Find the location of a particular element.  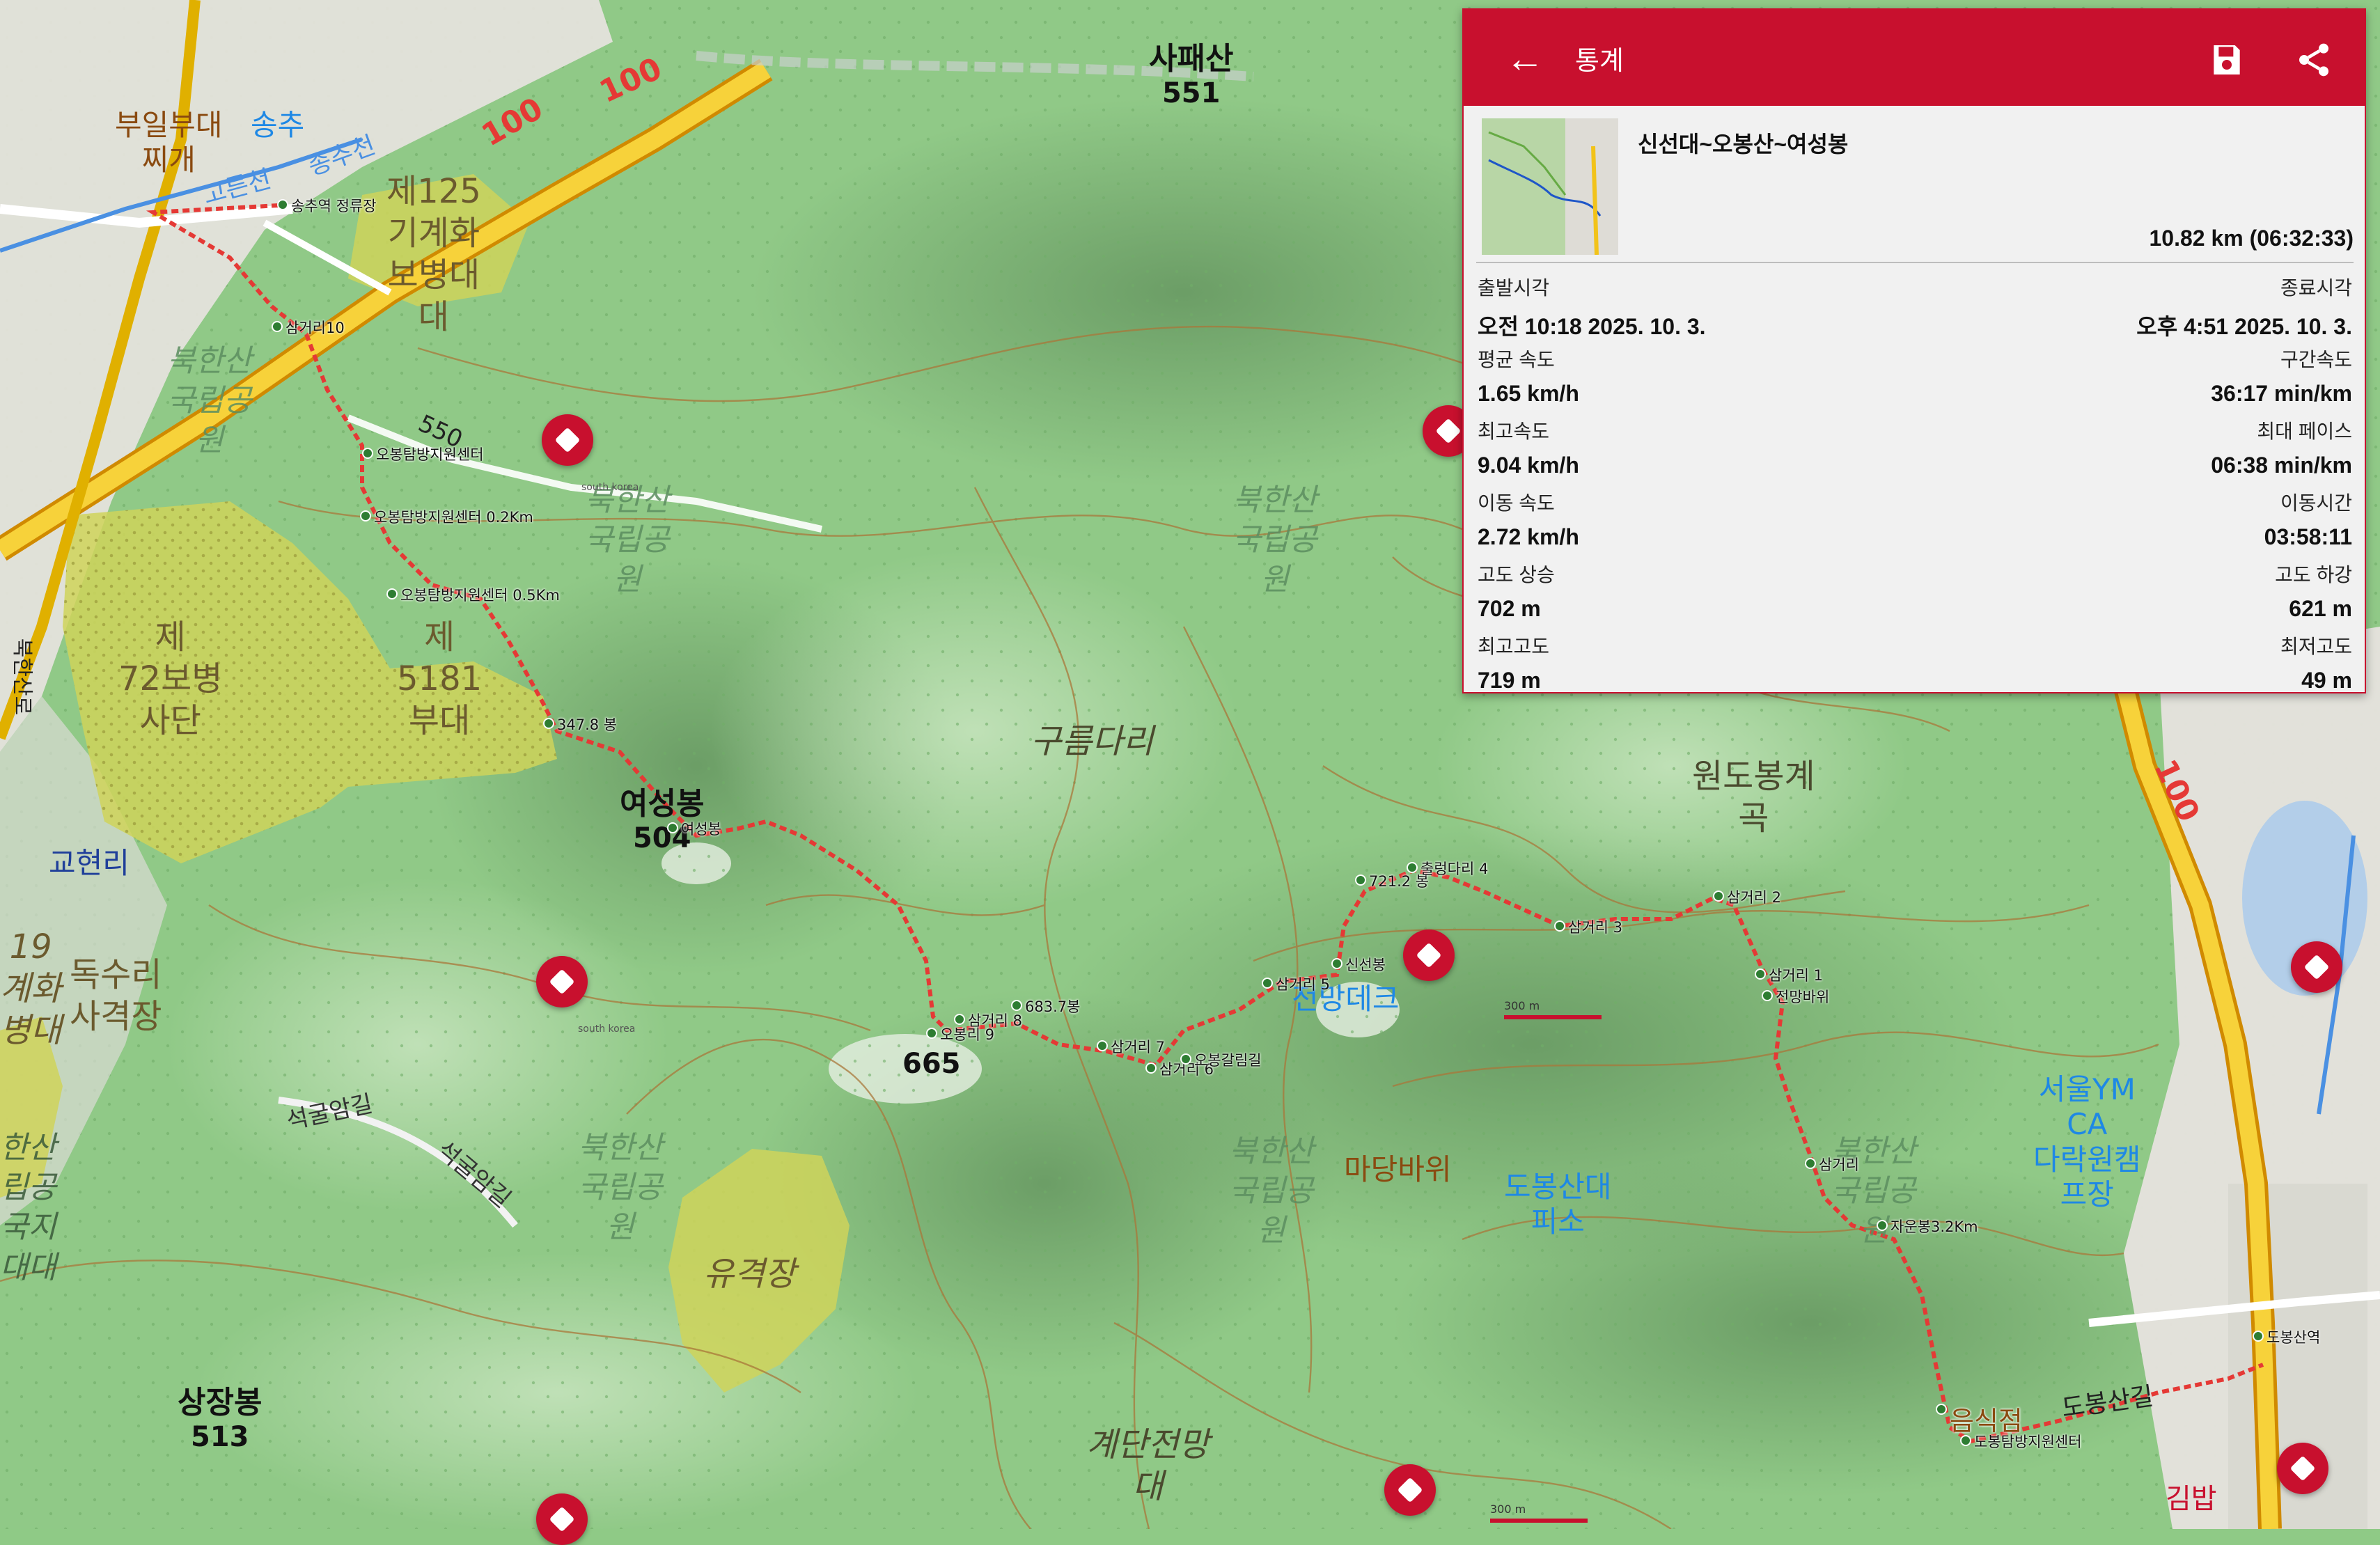

label-ymca-camp: 서울YM CA 다락원캠 프장 is located at coordinates (2087, 1142).